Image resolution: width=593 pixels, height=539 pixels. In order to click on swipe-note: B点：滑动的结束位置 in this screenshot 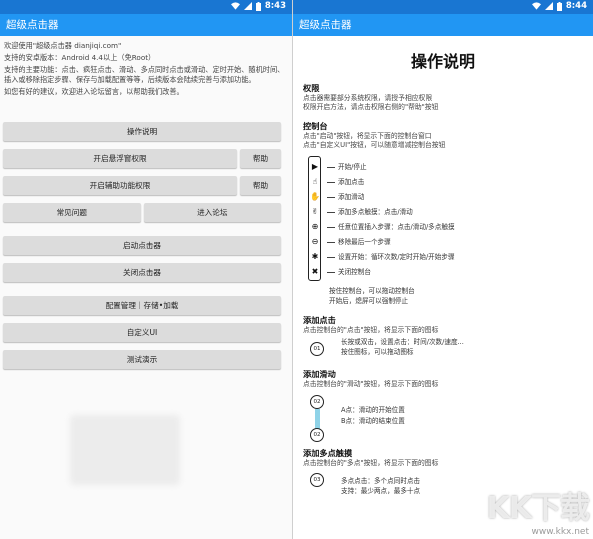, I will do `click(373, 421)`.